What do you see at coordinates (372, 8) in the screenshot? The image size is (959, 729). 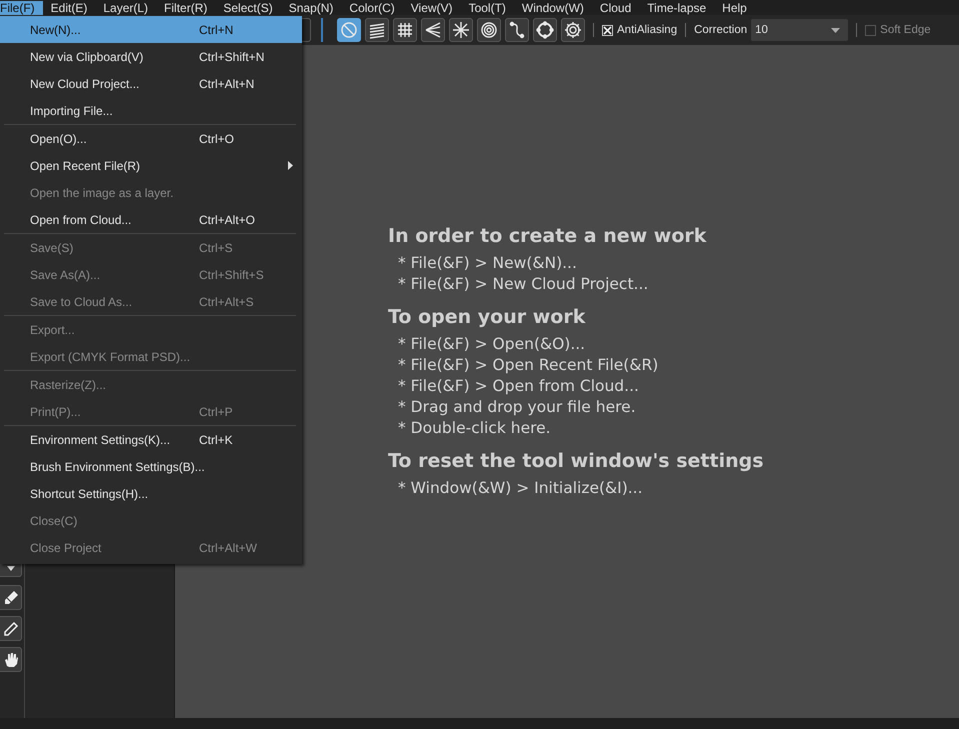 I see `menu-title: Color(C)` at bounding box center [372, 8].